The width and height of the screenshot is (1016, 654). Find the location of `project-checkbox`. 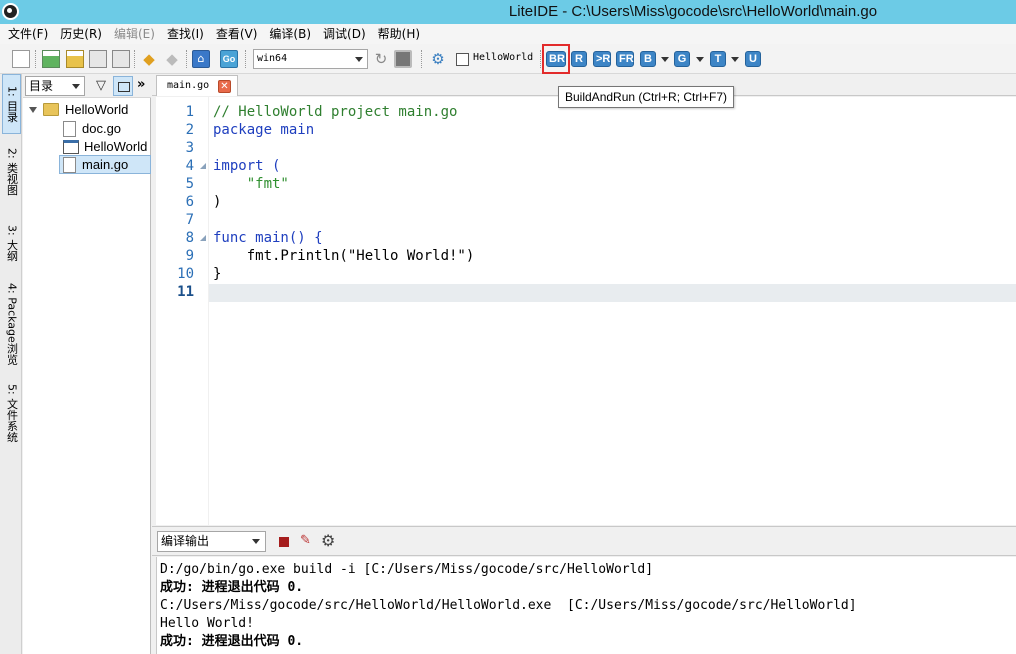

project-checkbox is located at coordinates (462, 59).